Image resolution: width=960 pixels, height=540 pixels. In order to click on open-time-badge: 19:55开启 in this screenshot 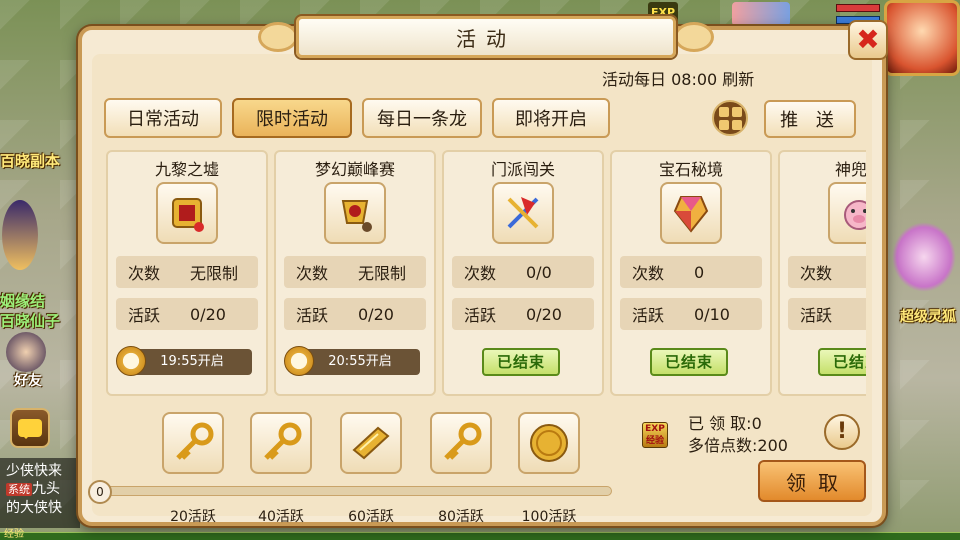, I will do `click(187, 362)`.